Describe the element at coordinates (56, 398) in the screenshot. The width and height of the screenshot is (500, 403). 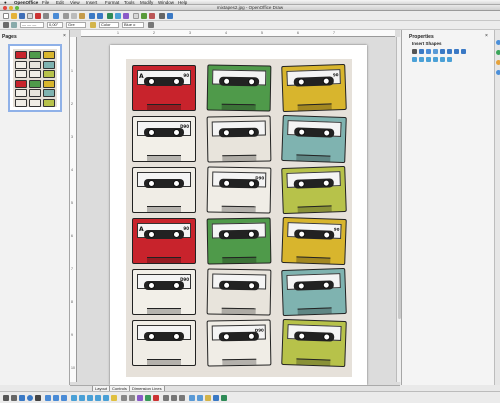
I see `connector-tool-icon` at that location.